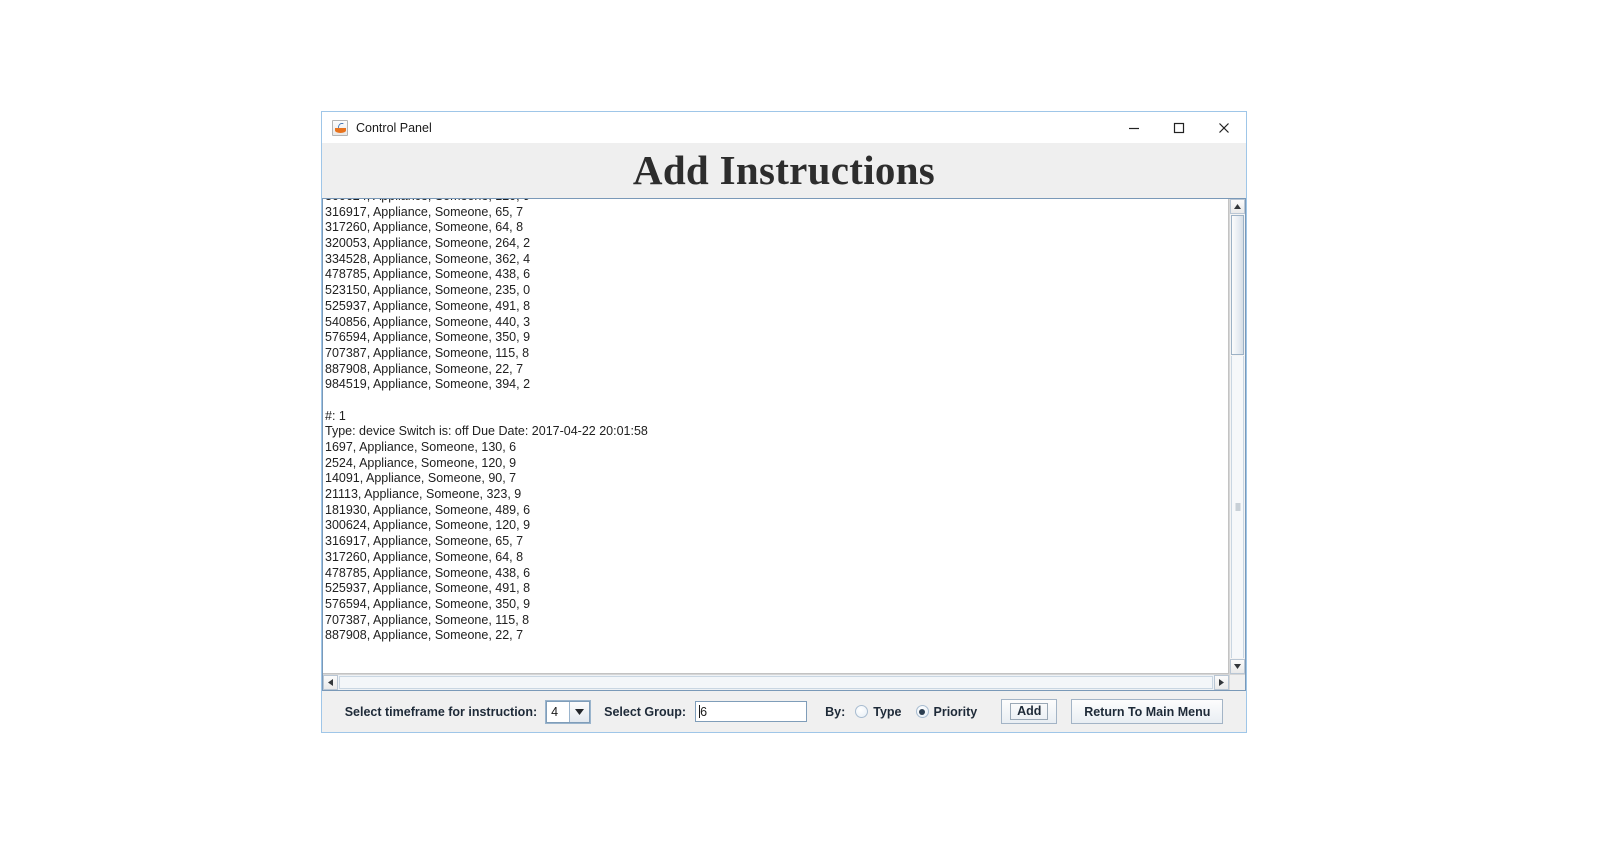  What do you see at coordinates (428, 290) in the screenshot?
I see `instruction-line: 523150, Appliance, Someone, 235, 0` at bounding box center [428, 290].